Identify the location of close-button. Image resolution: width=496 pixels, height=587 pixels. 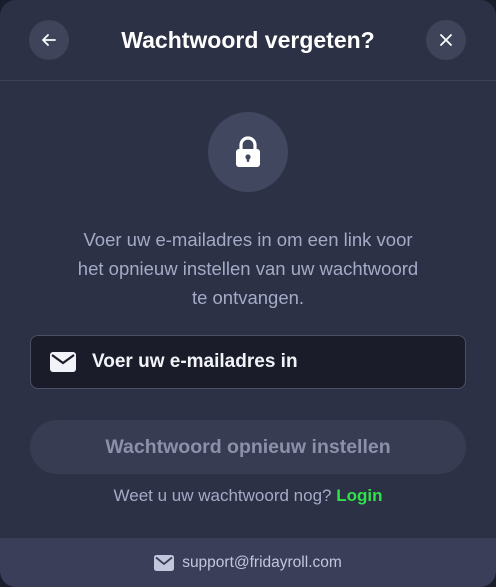
(446, 40).